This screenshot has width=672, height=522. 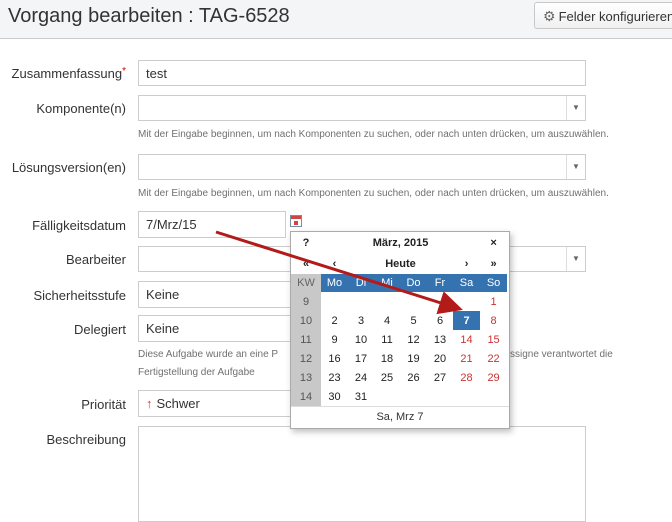 I want to click on calendar-prev-year-button: «, so click(x=306, y=263).